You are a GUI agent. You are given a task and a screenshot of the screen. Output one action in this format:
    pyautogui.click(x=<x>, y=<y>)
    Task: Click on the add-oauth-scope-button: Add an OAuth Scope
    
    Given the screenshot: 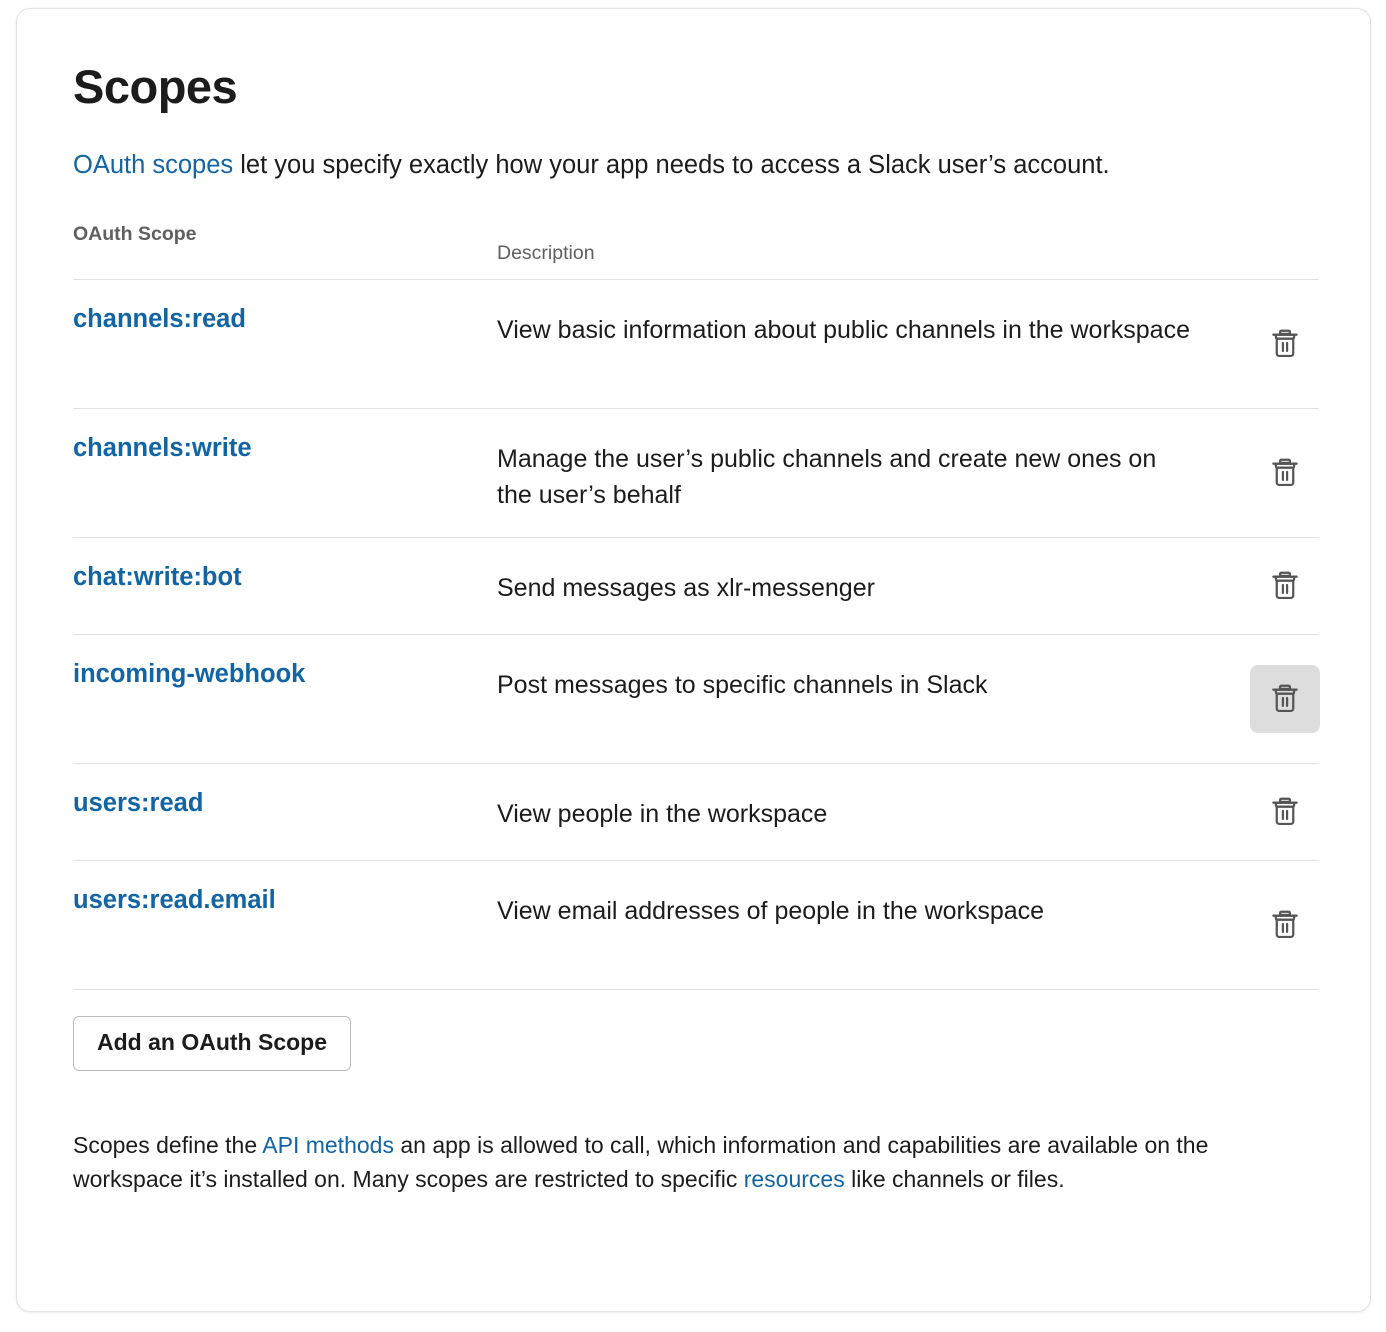 What is the action you would take?
    pyautogui.click(x=212, y=1043)
    